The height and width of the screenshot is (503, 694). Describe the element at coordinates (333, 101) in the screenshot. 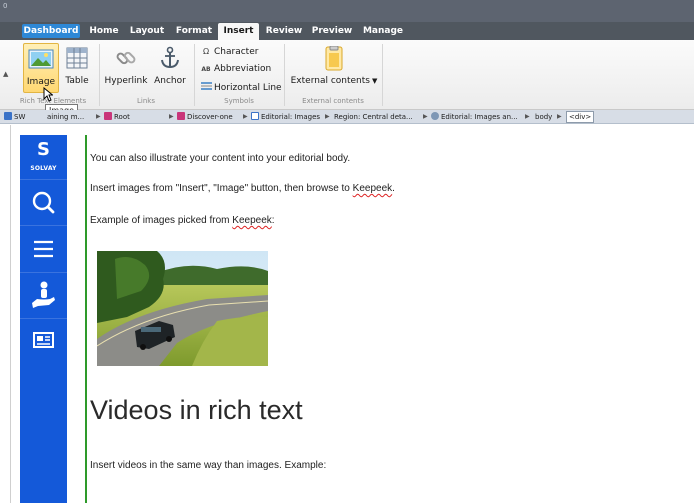

I see `group-label-external: External contents` at that location.